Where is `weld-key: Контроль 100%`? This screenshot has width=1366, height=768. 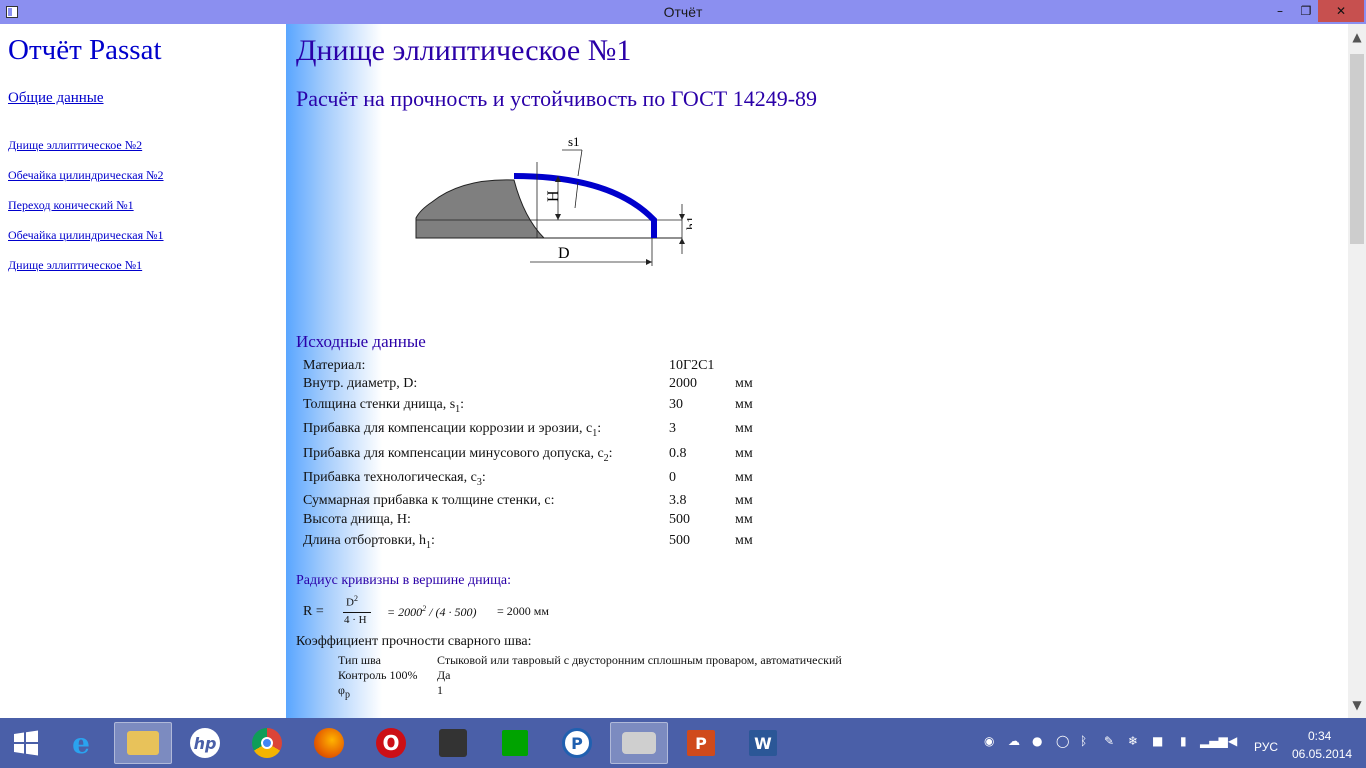 weld-key: Контроль 100% is located at coordinates (378, 675).